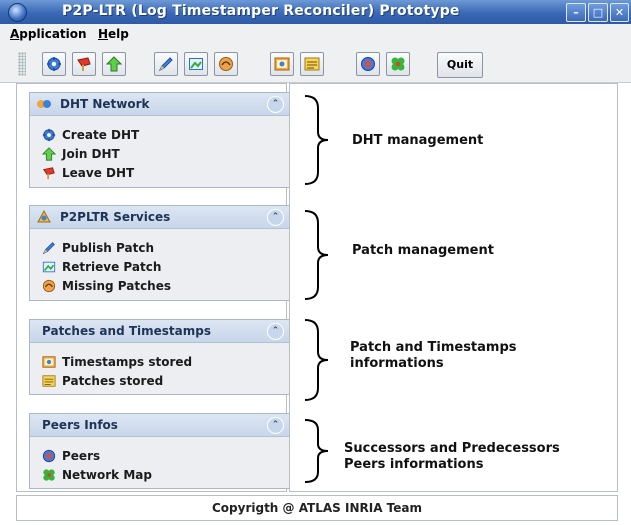  What do you see at coordinates (316, 451) in the screenshot?
I see `peers-brace` at bounding box center [316, 451].